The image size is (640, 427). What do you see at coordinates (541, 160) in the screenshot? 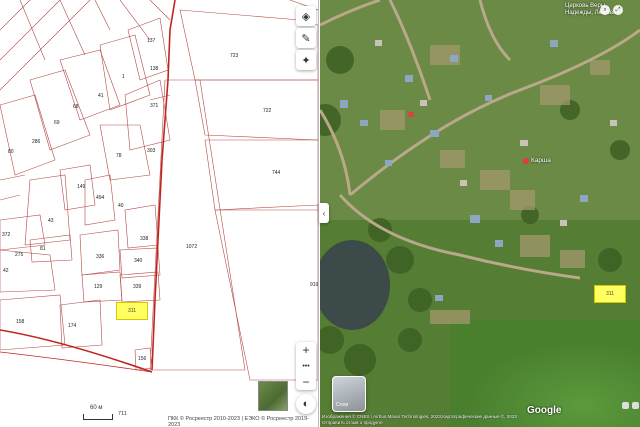
I see `place-label: Карша` at bounding box center [541, 160].